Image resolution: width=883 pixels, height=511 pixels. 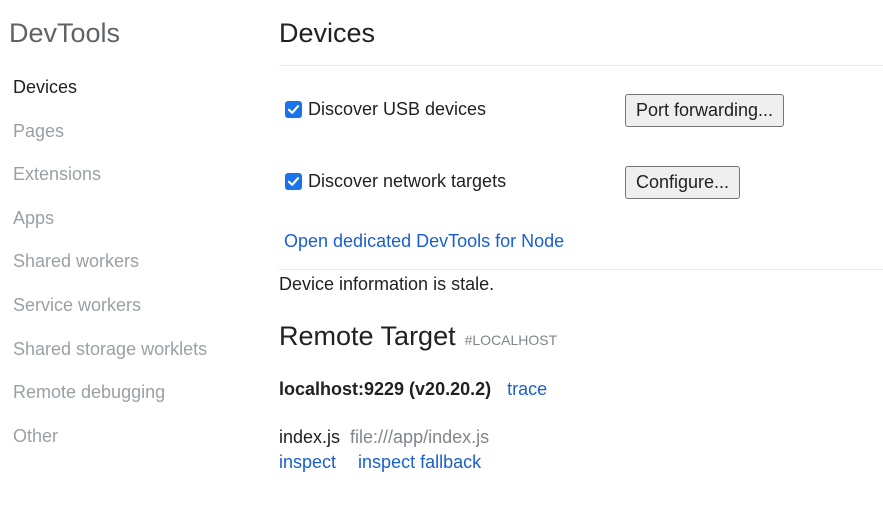 I want to click on usb-discovery-checkbox, so click(x=293, y=109).